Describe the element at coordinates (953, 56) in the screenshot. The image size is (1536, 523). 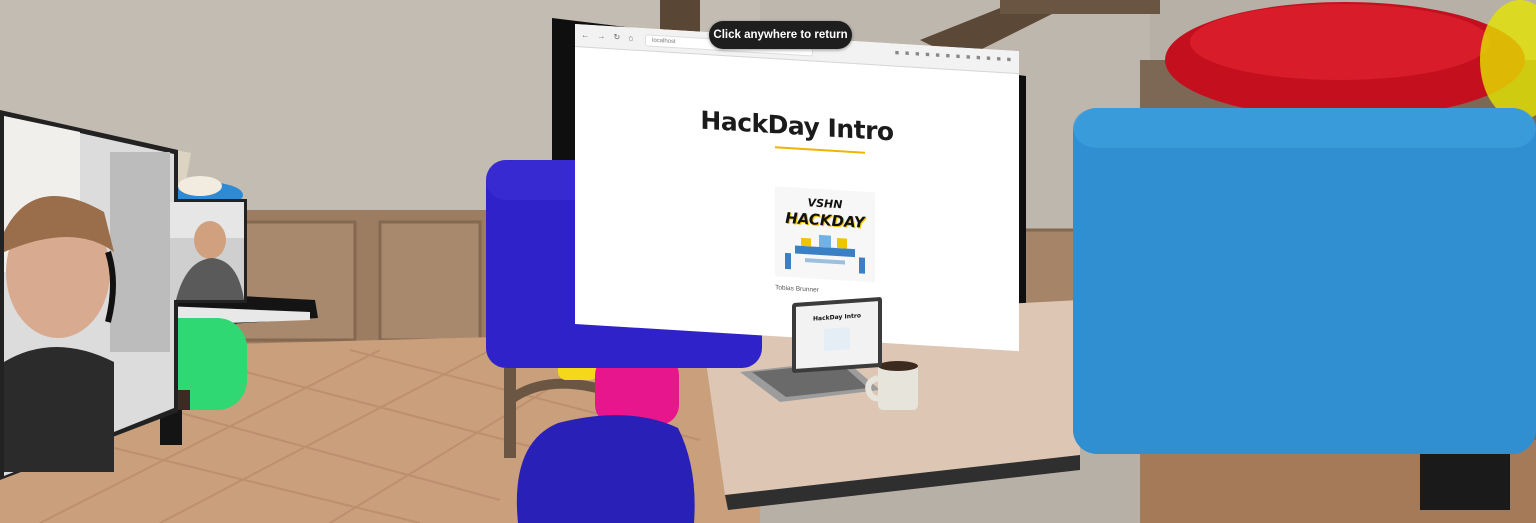
I see `extension-icons: ■ ■ ■ ■ ■ ■ ■ ■ ■ ■ ■ ■` at that location.